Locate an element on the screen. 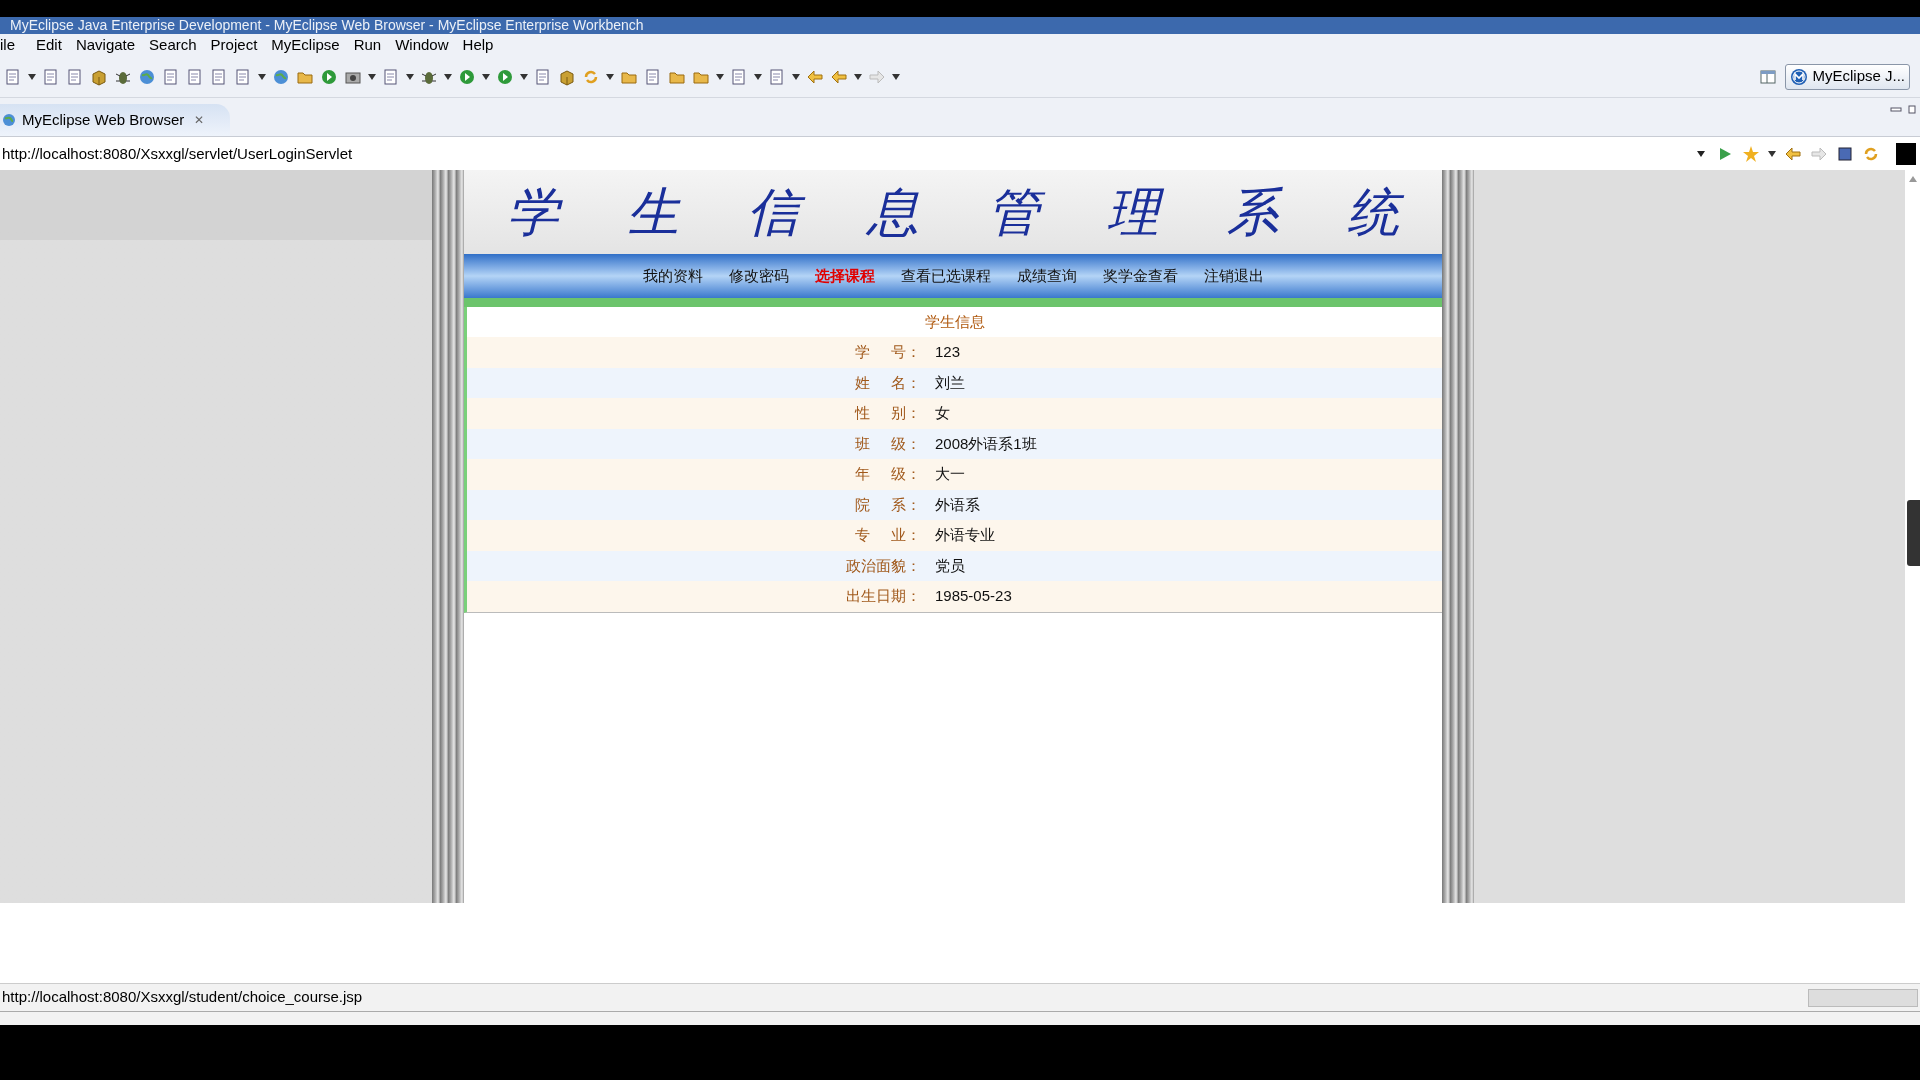  nav-link: 成绩查询 is located at coordinates (1046, 276).